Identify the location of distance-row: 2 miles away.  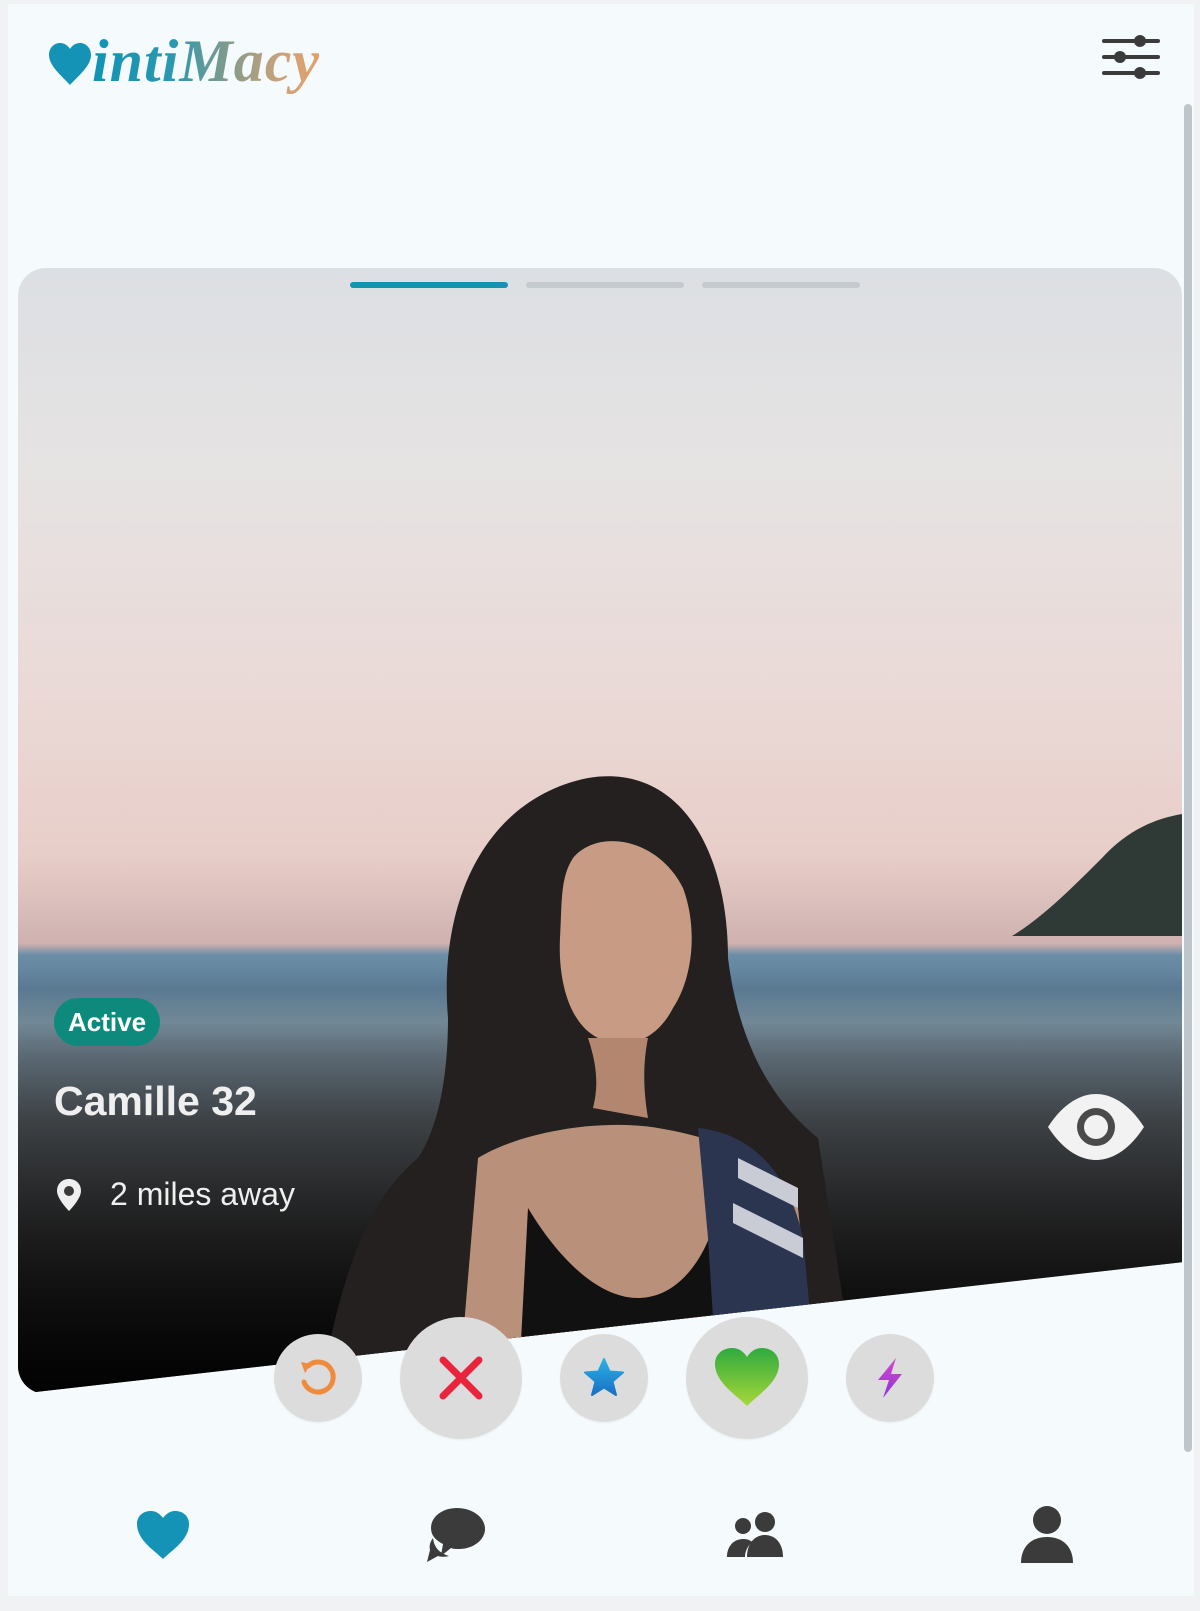
(174, 1194).